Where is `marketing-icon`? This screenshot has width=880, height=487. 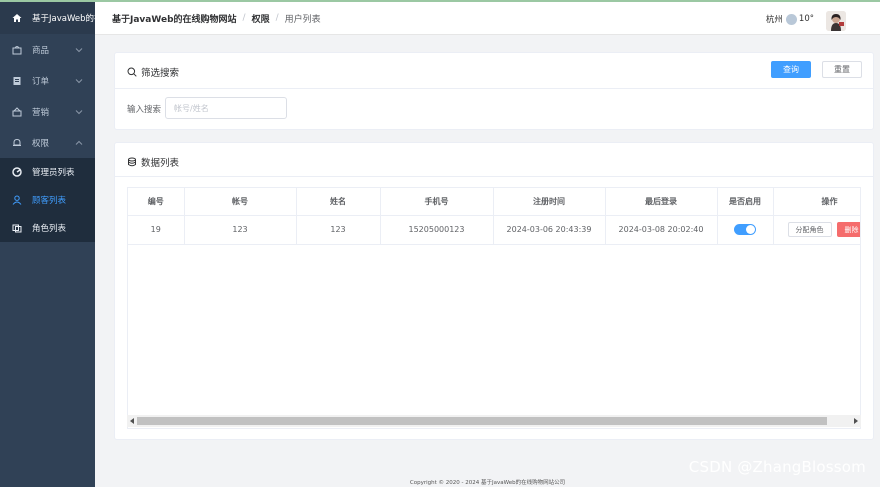 marketing-icon is located at coordinates (17, 111).